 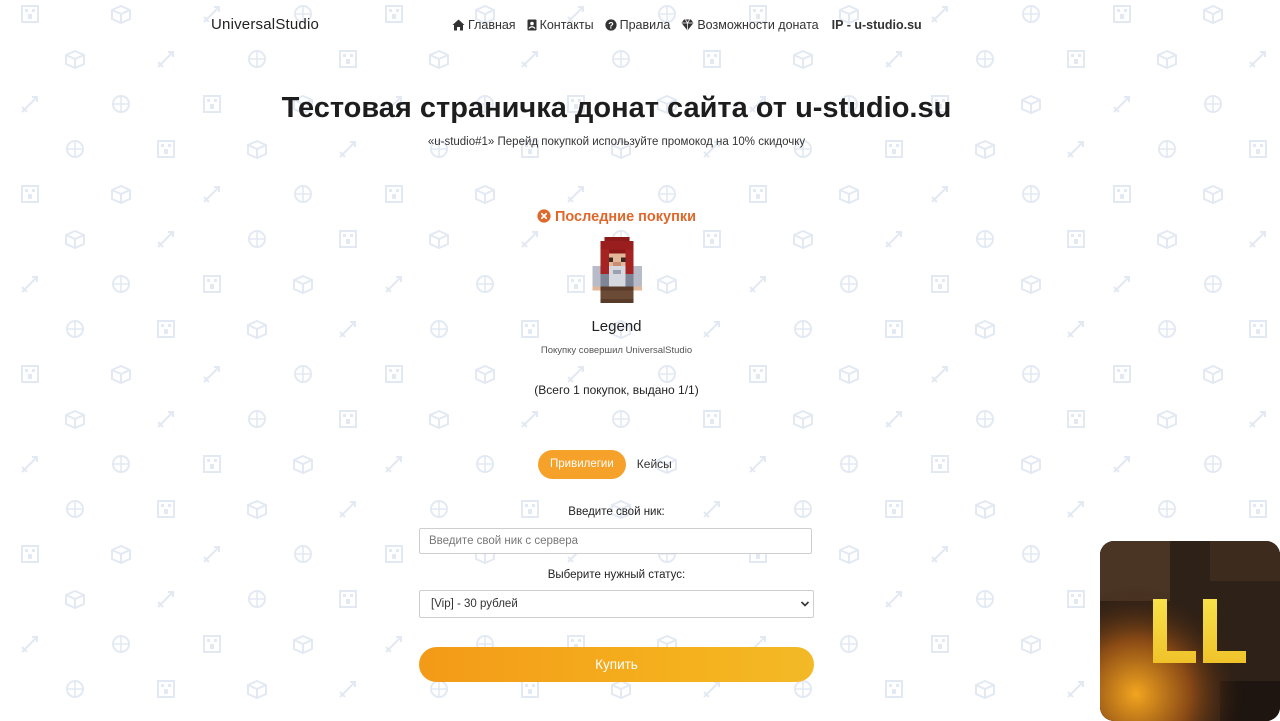 What do you see at coordinates (616, 664) in the screenshot?
I see `buy-button: Купить` at bounding box center [616, 664].